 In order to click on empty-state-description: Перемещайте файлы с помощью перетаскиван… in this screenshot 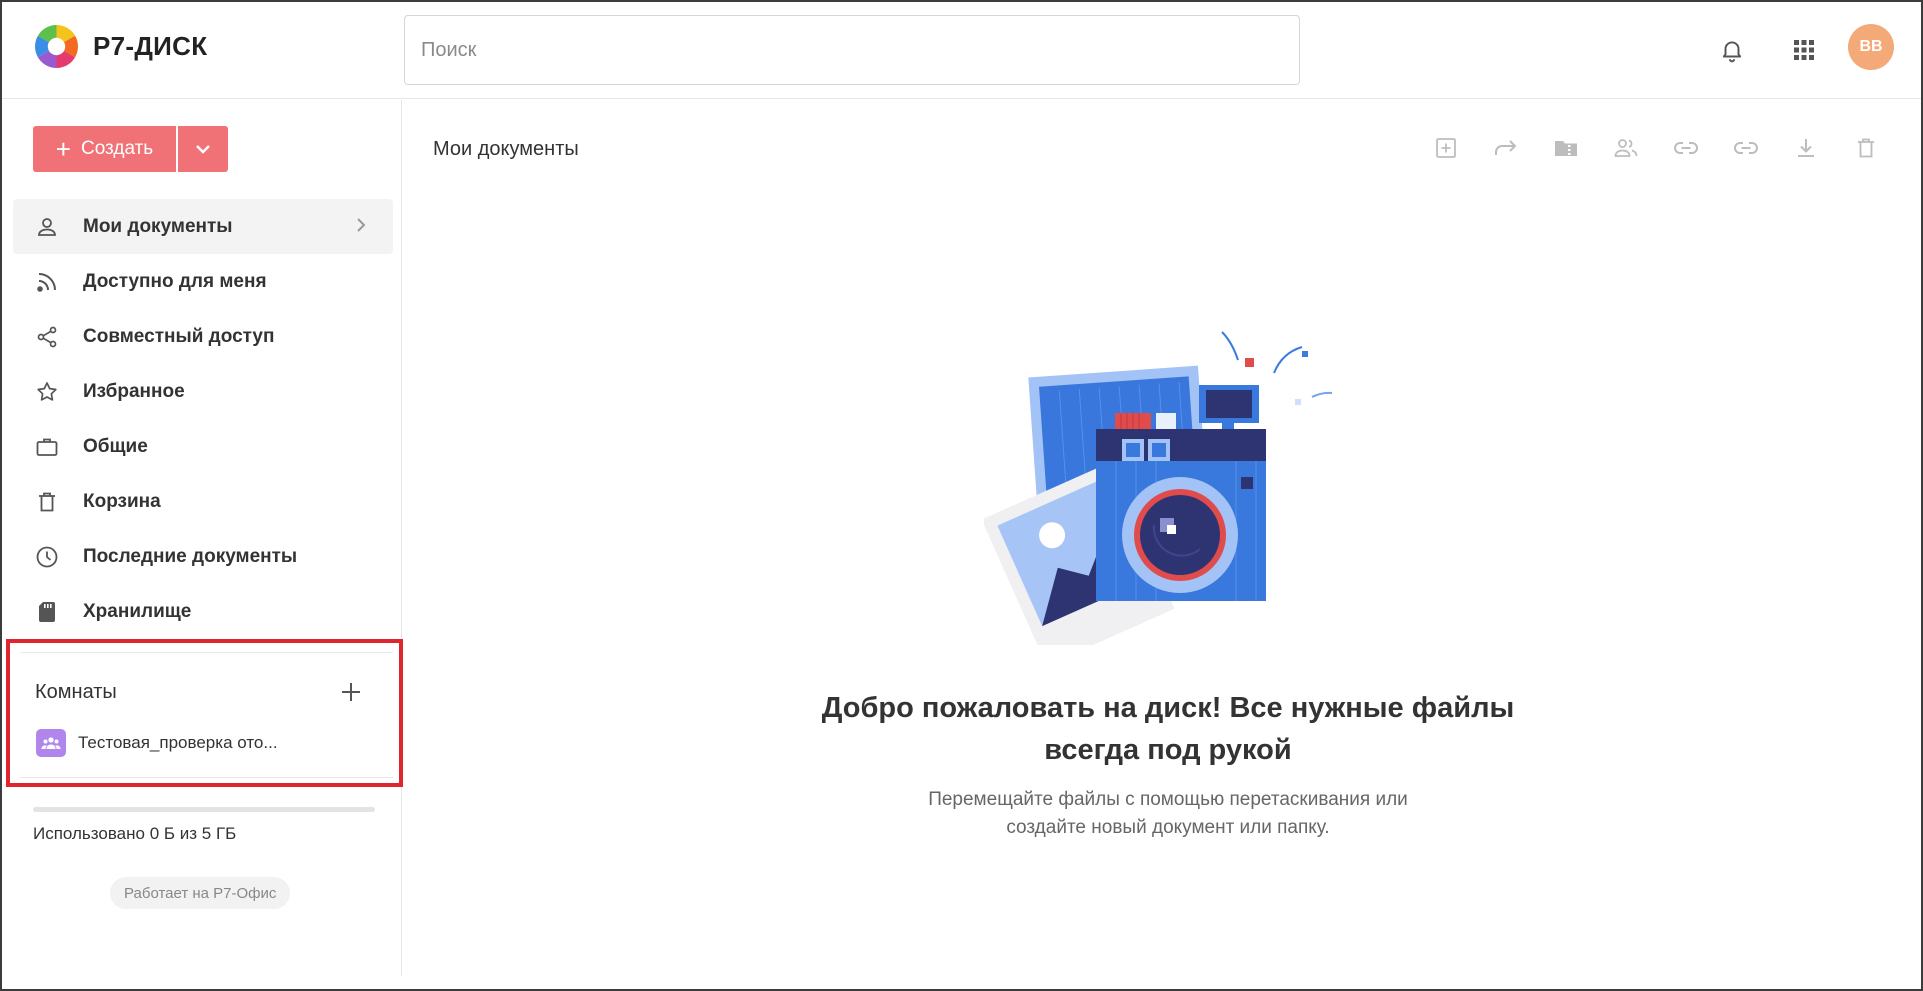, I will do `click(1168, 813)`.